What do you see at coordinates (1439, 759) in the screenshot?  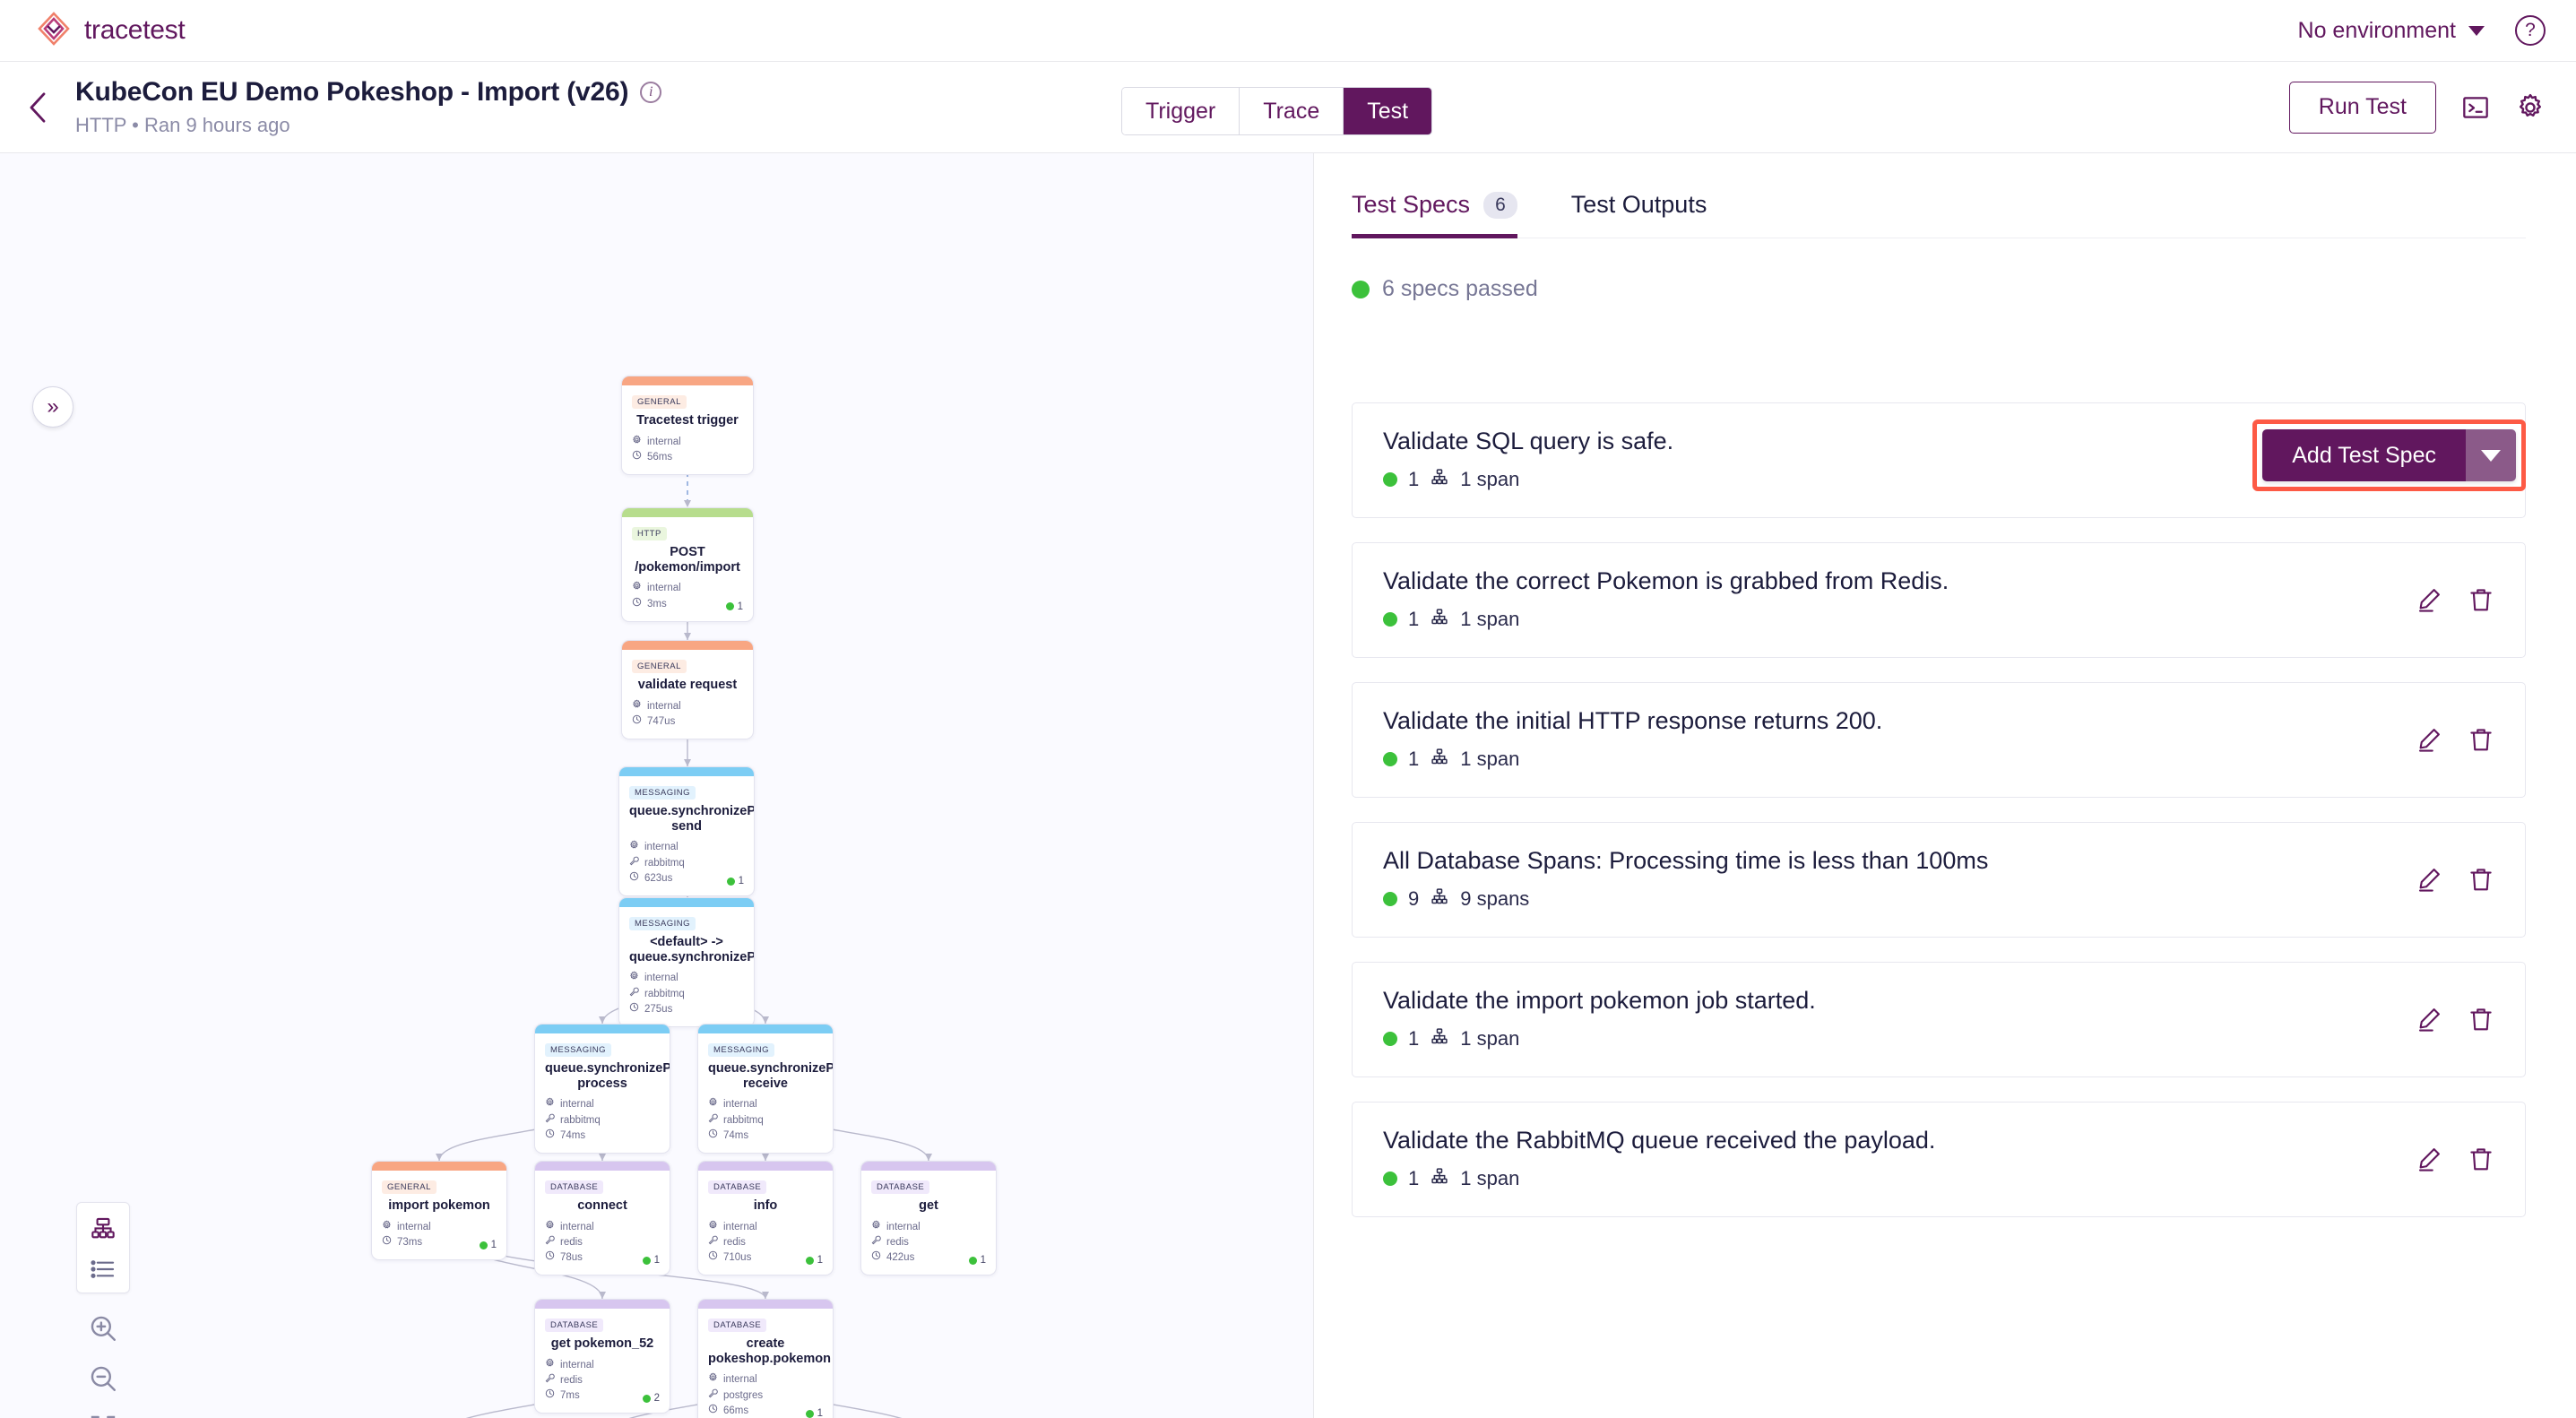 I see `span-tree-icon` at bounding box center [1439, 759].